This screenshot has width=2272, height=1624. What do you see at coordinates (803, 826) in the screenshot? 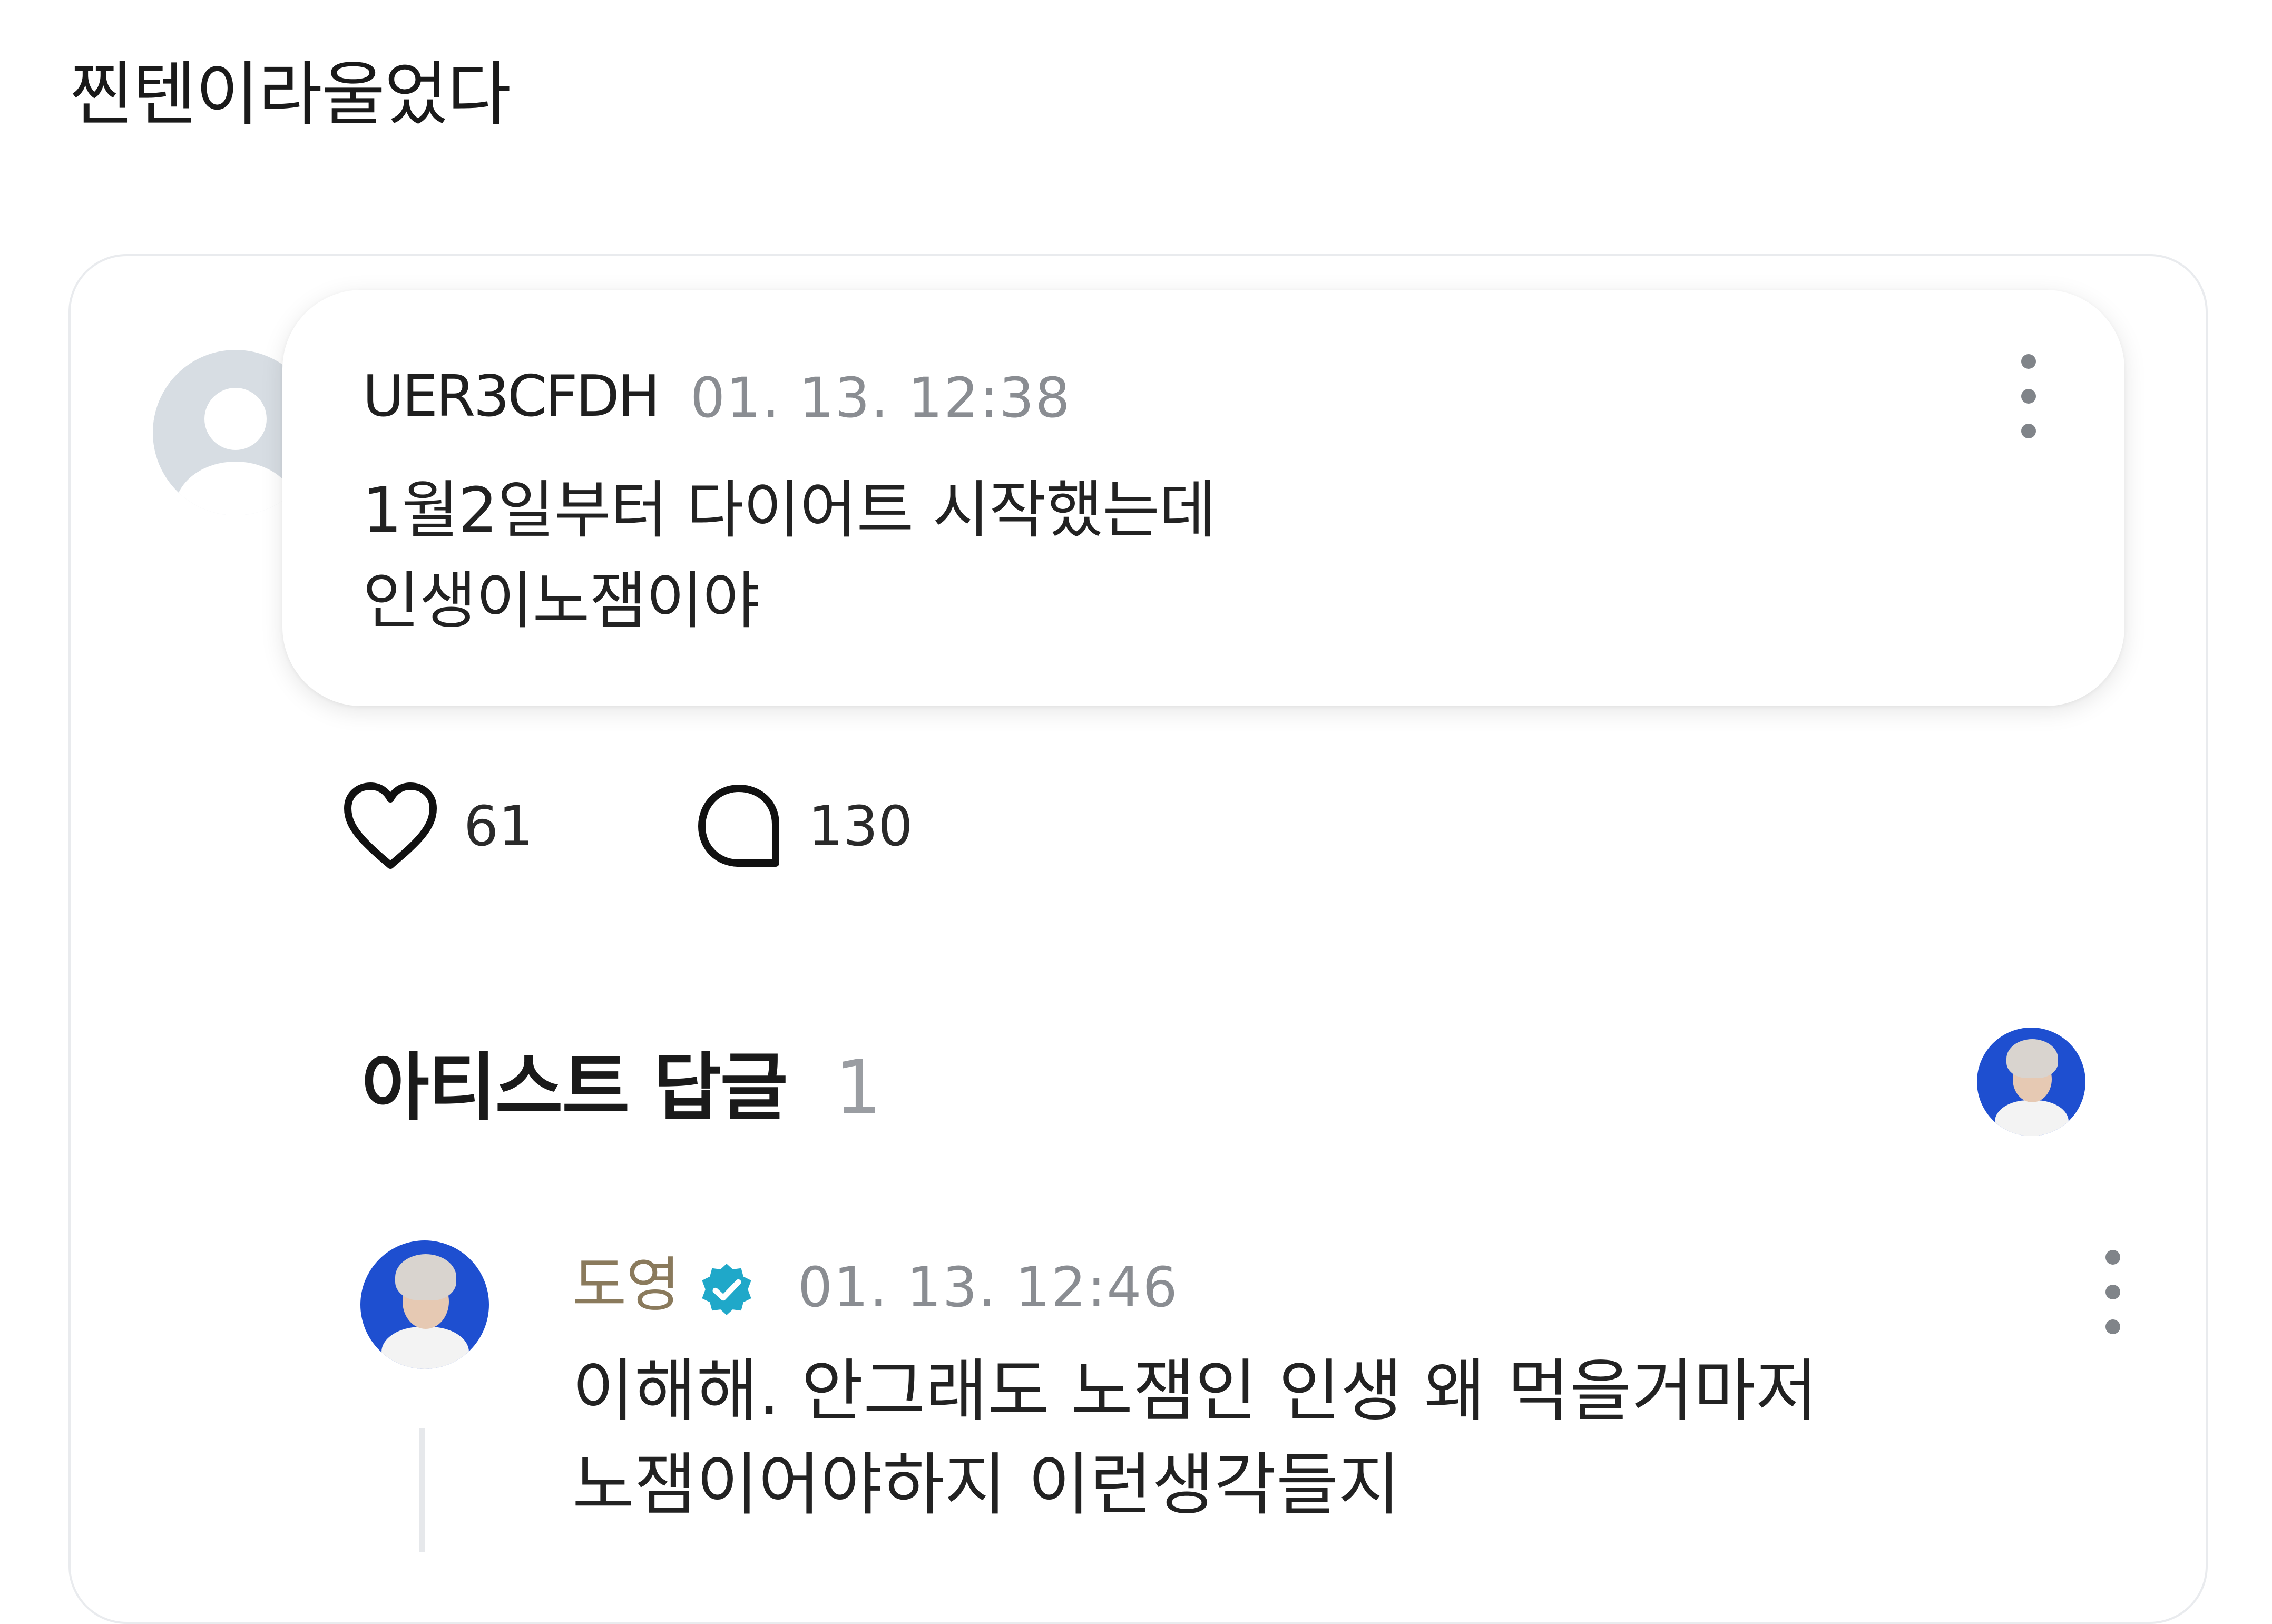
I see `reply-button: 130` at bounding box center [803, 826].